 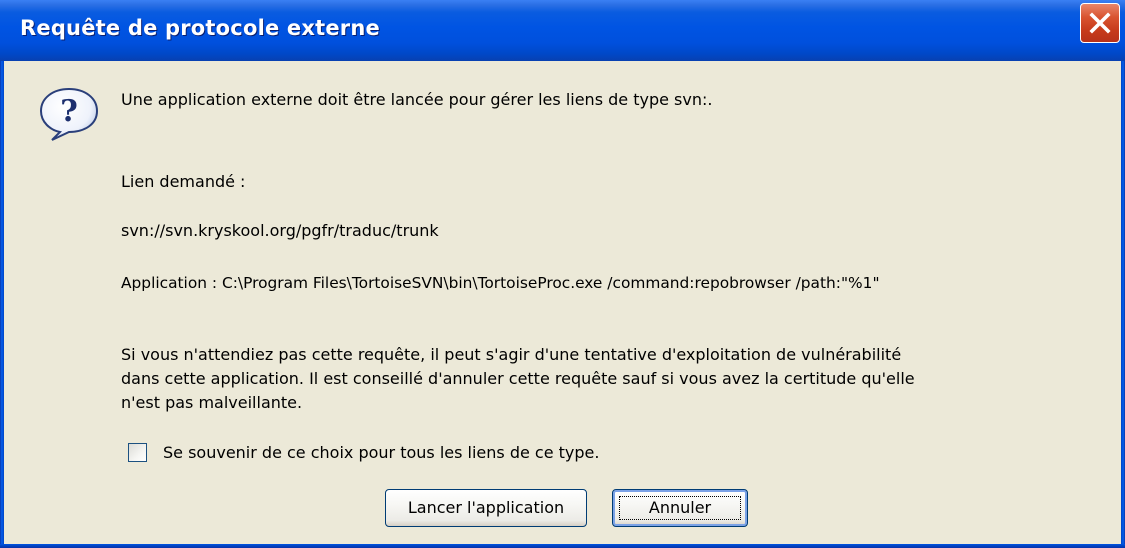 I want to click on close-button, so click(x=1100, y=23).